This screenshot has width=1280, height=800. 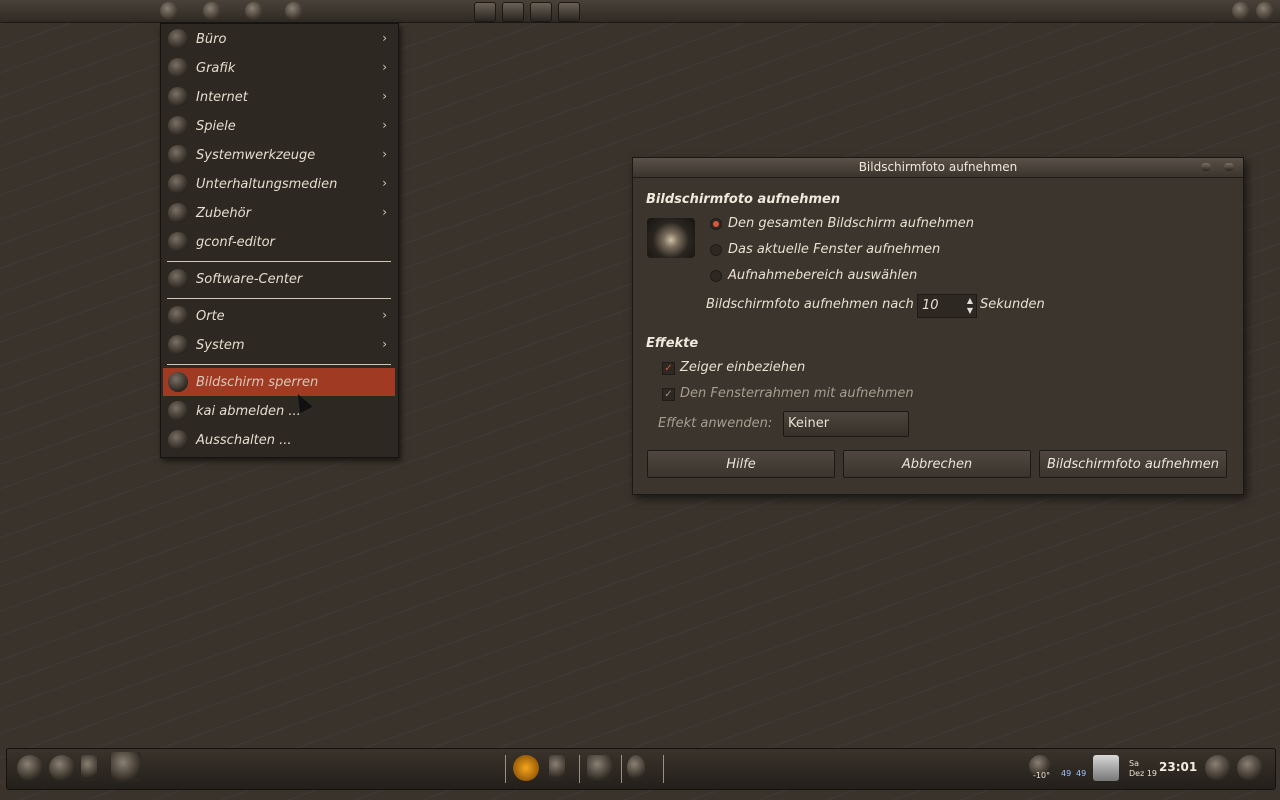 I want to click on menu-item-buero: Büro ›, so click(x=279, y=39).